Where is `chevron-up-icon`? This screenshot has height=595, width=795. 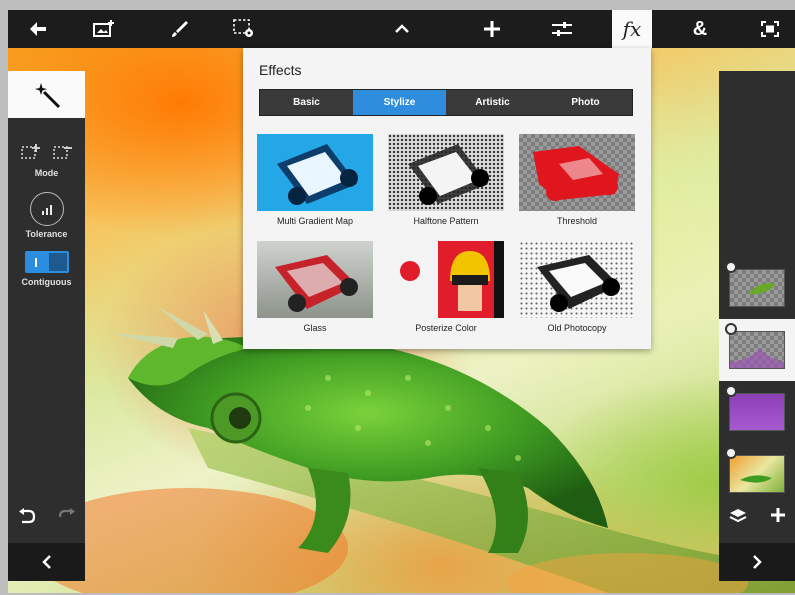
chevron-up-icon is located at coordinates (402, 29).